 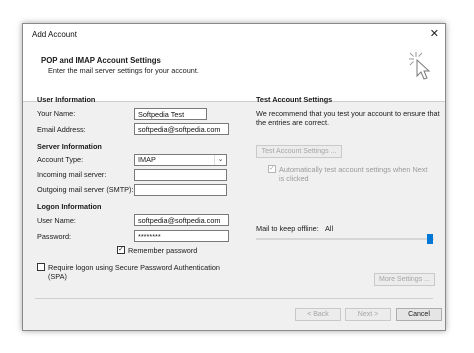 What do you see at coordinates (294, 178) in the screenshot?
I see `auto-test-label-line2: is clicked` at bounding box center [294, 178].